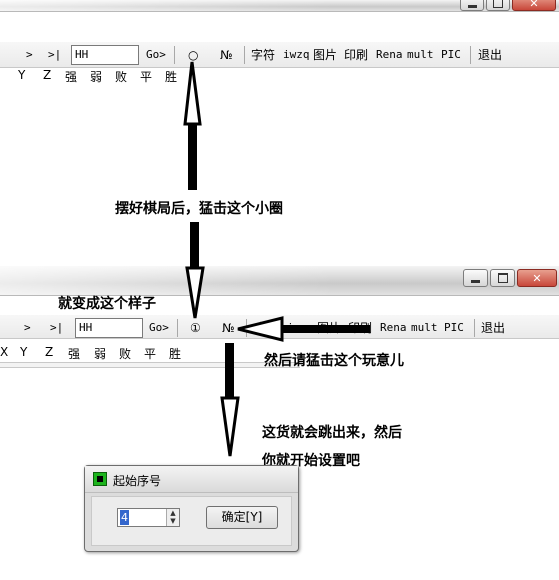 This screenshot has width=559, height=580. I want to click on spinner-value: 4, so click(124, 517).